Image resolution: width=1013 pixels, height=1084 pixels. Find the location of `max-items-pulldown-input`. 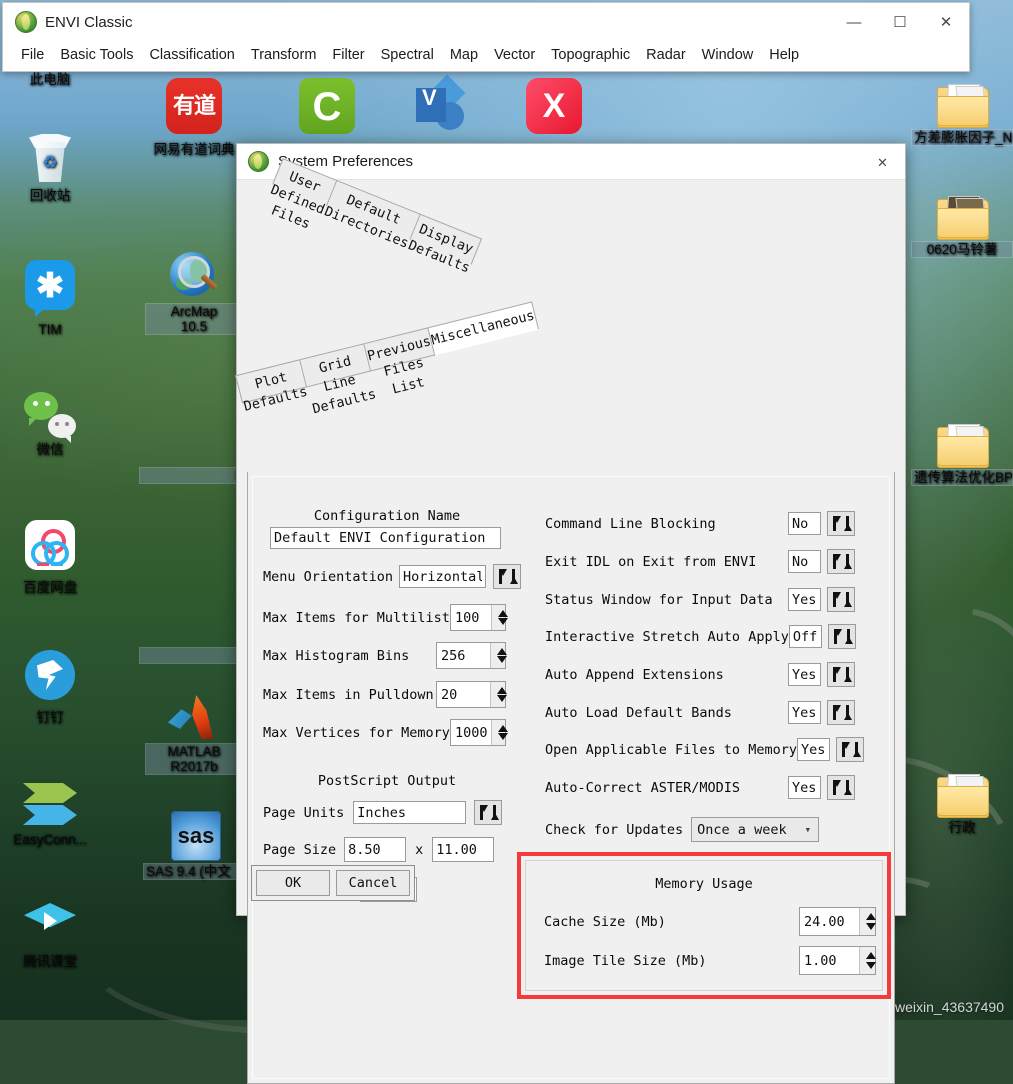

max-items-pulldown-input is located at coordinates (463, 694).